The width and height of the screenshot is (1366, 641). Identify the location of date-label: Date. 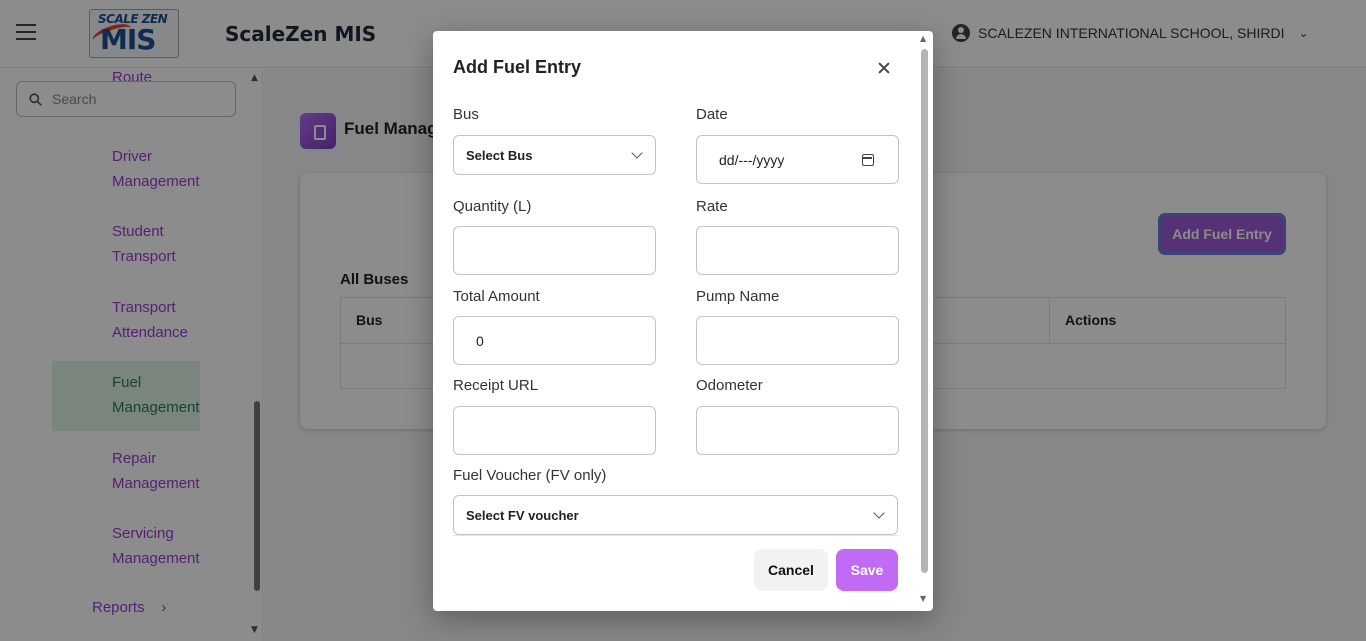
(712, 114).